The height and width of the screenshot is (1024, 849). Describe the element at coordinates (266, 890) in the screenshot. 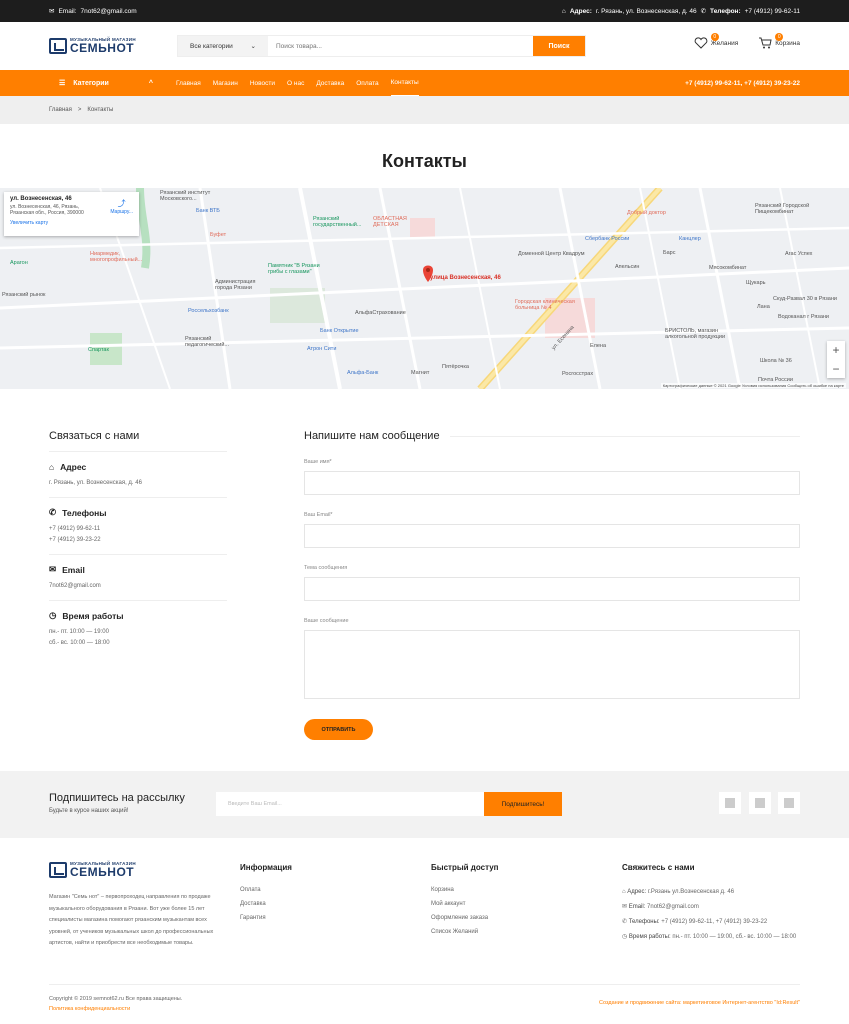

I see `footer-link-payment: Оплата` at that location.